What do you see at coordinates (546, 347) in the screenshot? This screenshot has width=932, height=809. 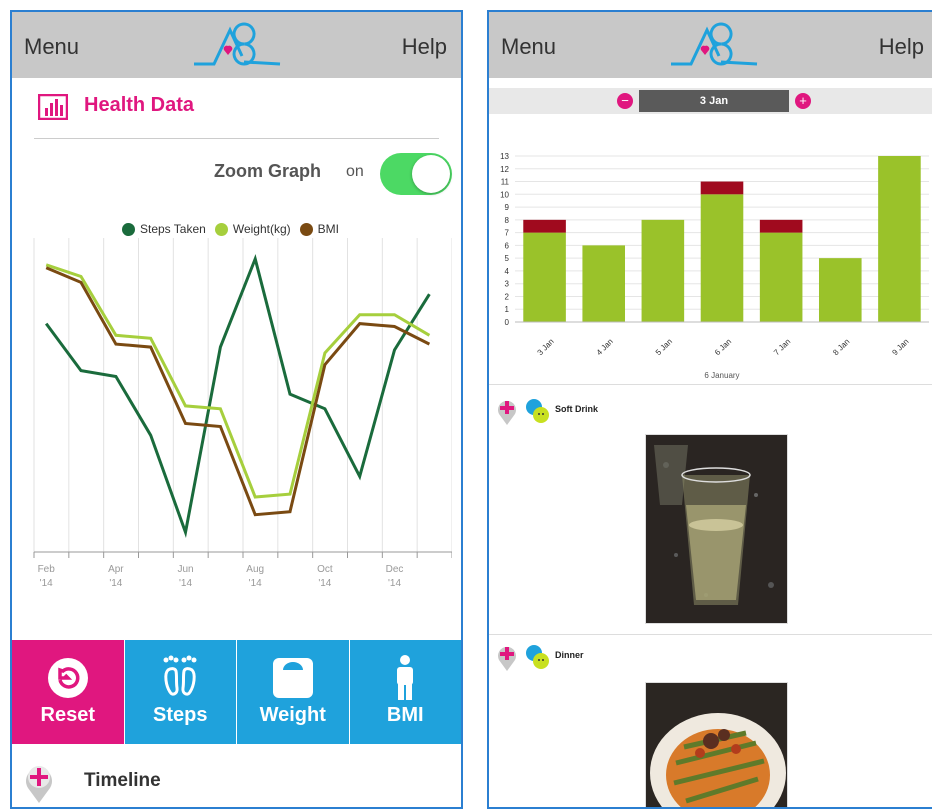 I see `x-tick-label: 3 Jan` at bounding box center [546, 347].